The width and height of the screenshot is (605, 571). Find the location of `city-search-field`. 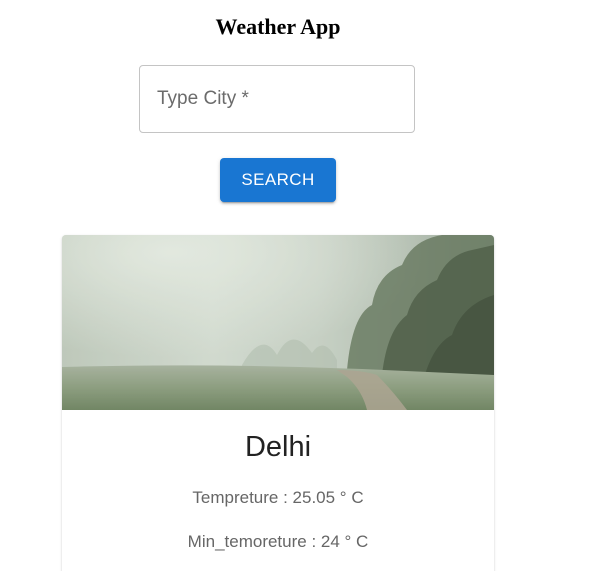

city-search-field is located at coordinates (277, 99).